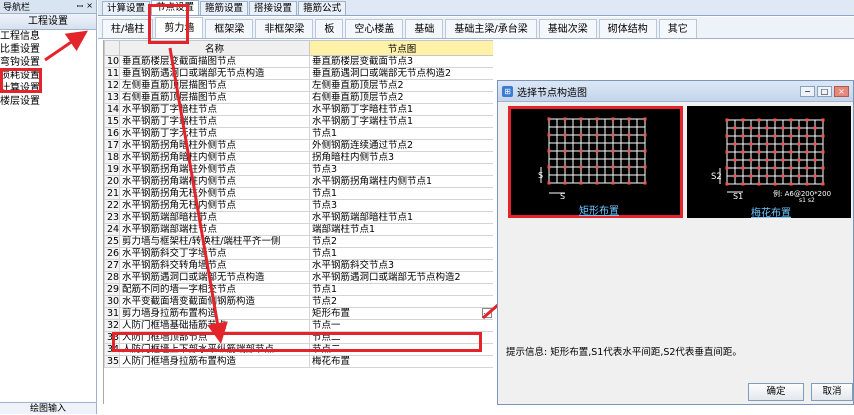 Image resolution: width=854 pixels, height=415 pixels. Describe the element at coordinates (198, 195) in the screenshot. I see `arrow-to-row` at that location.